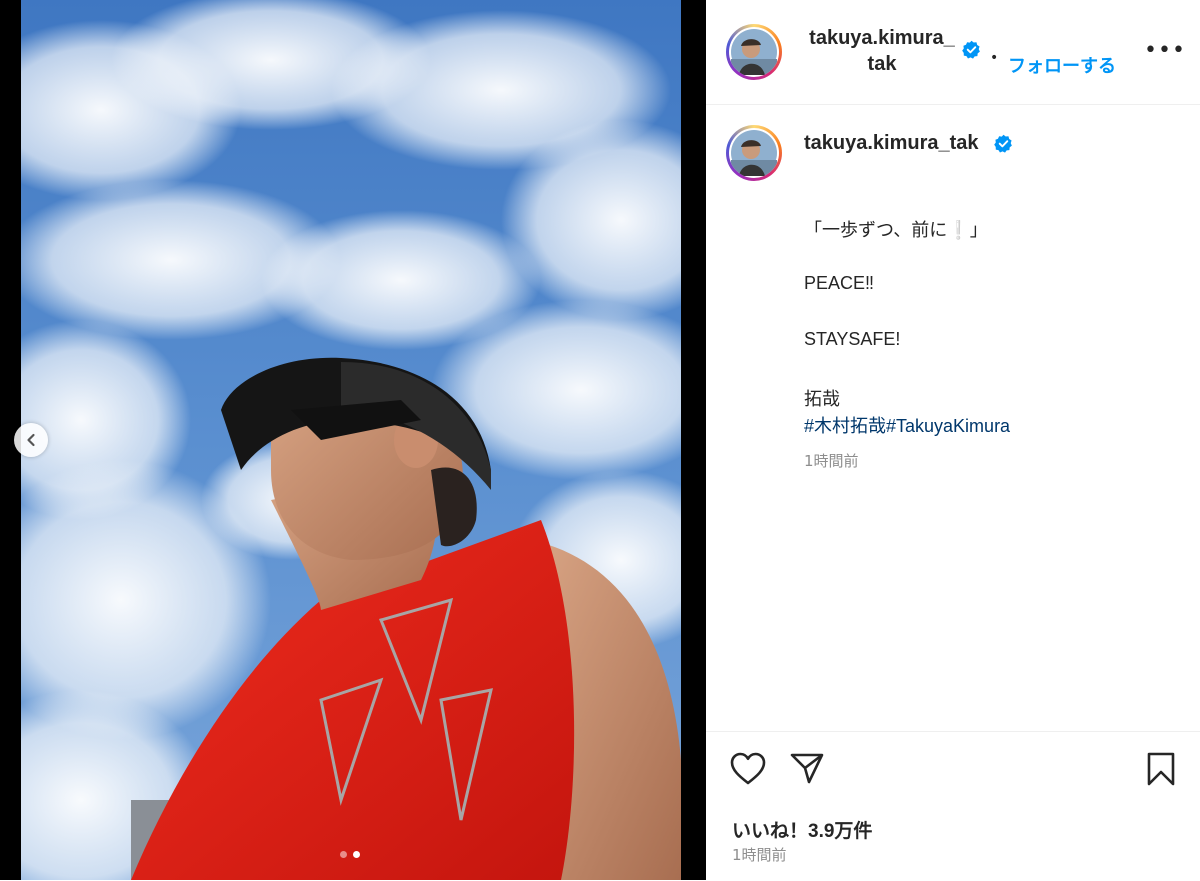 The image size is (1200, 881). I want to click on caption-username: takuya.kimura_tak, so click(891, 143).